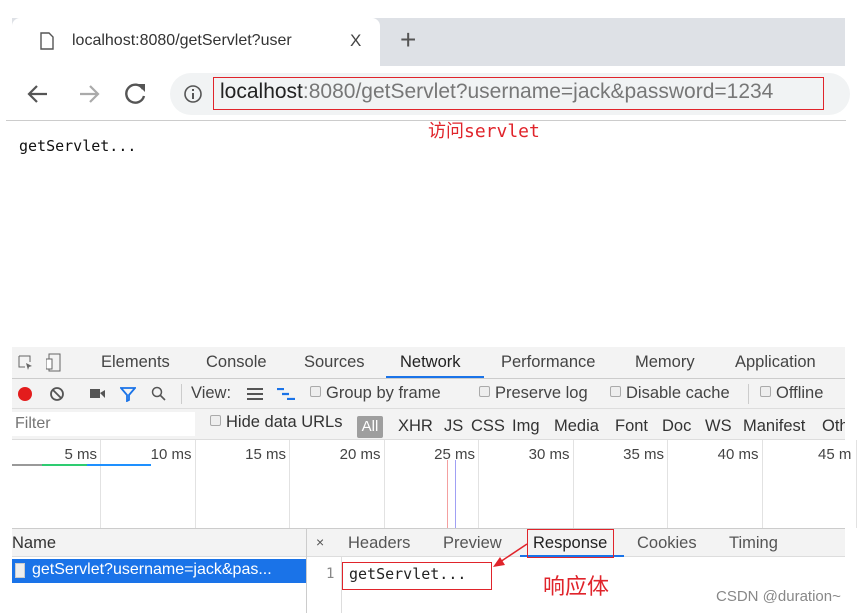 This screenshot has width=867, height=613. Describe the element at coordinates (286, 394) in the screenshot. I see `waterfall-view-icon` at that location.